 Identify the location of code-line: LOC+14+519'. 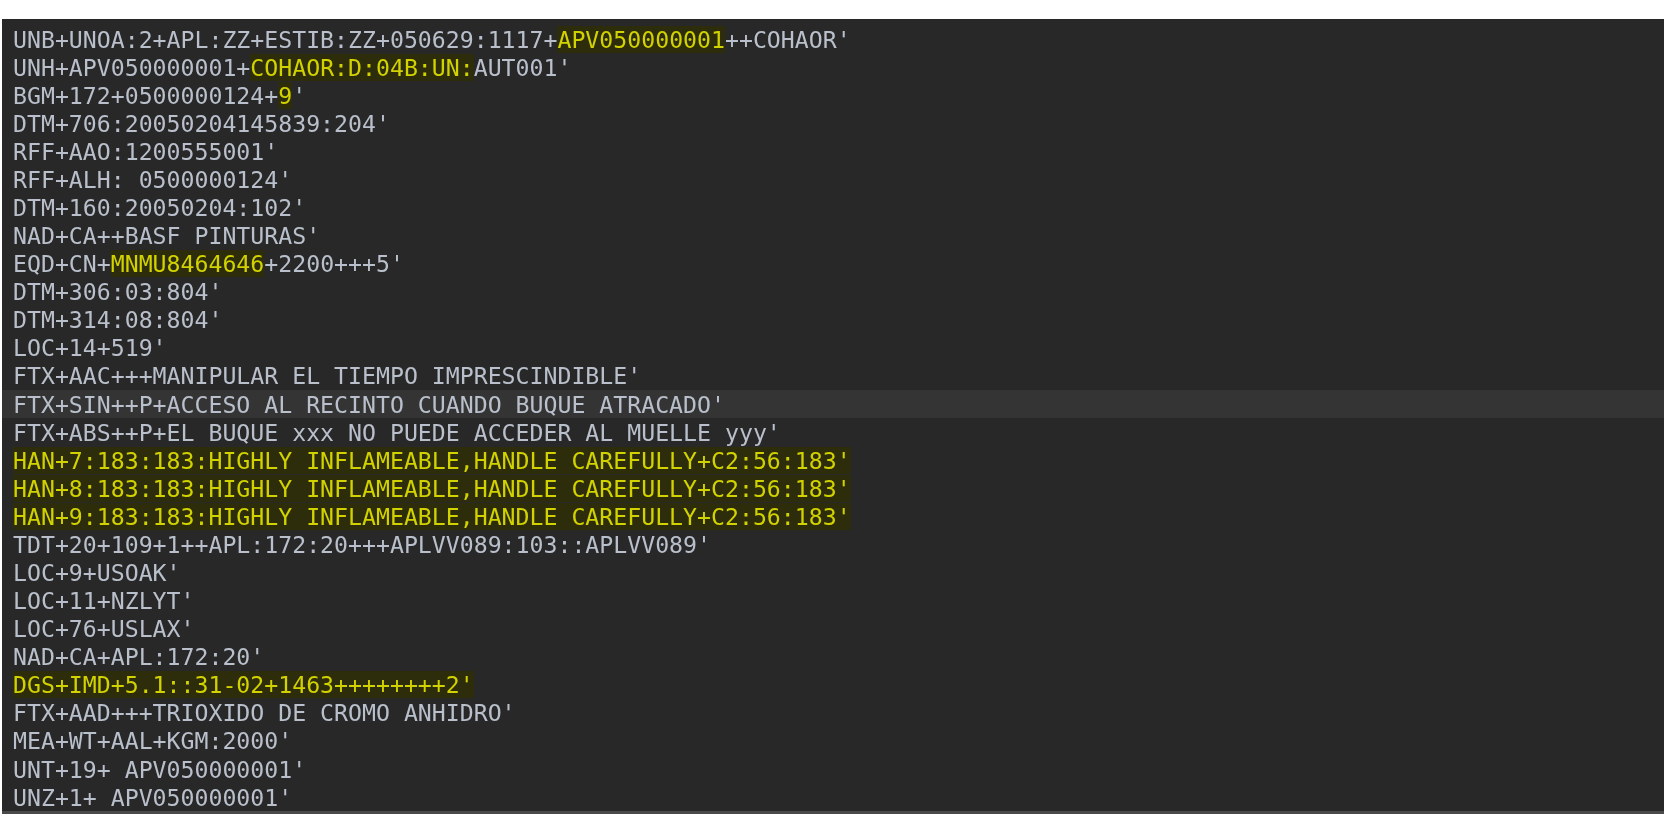
(90, 348).